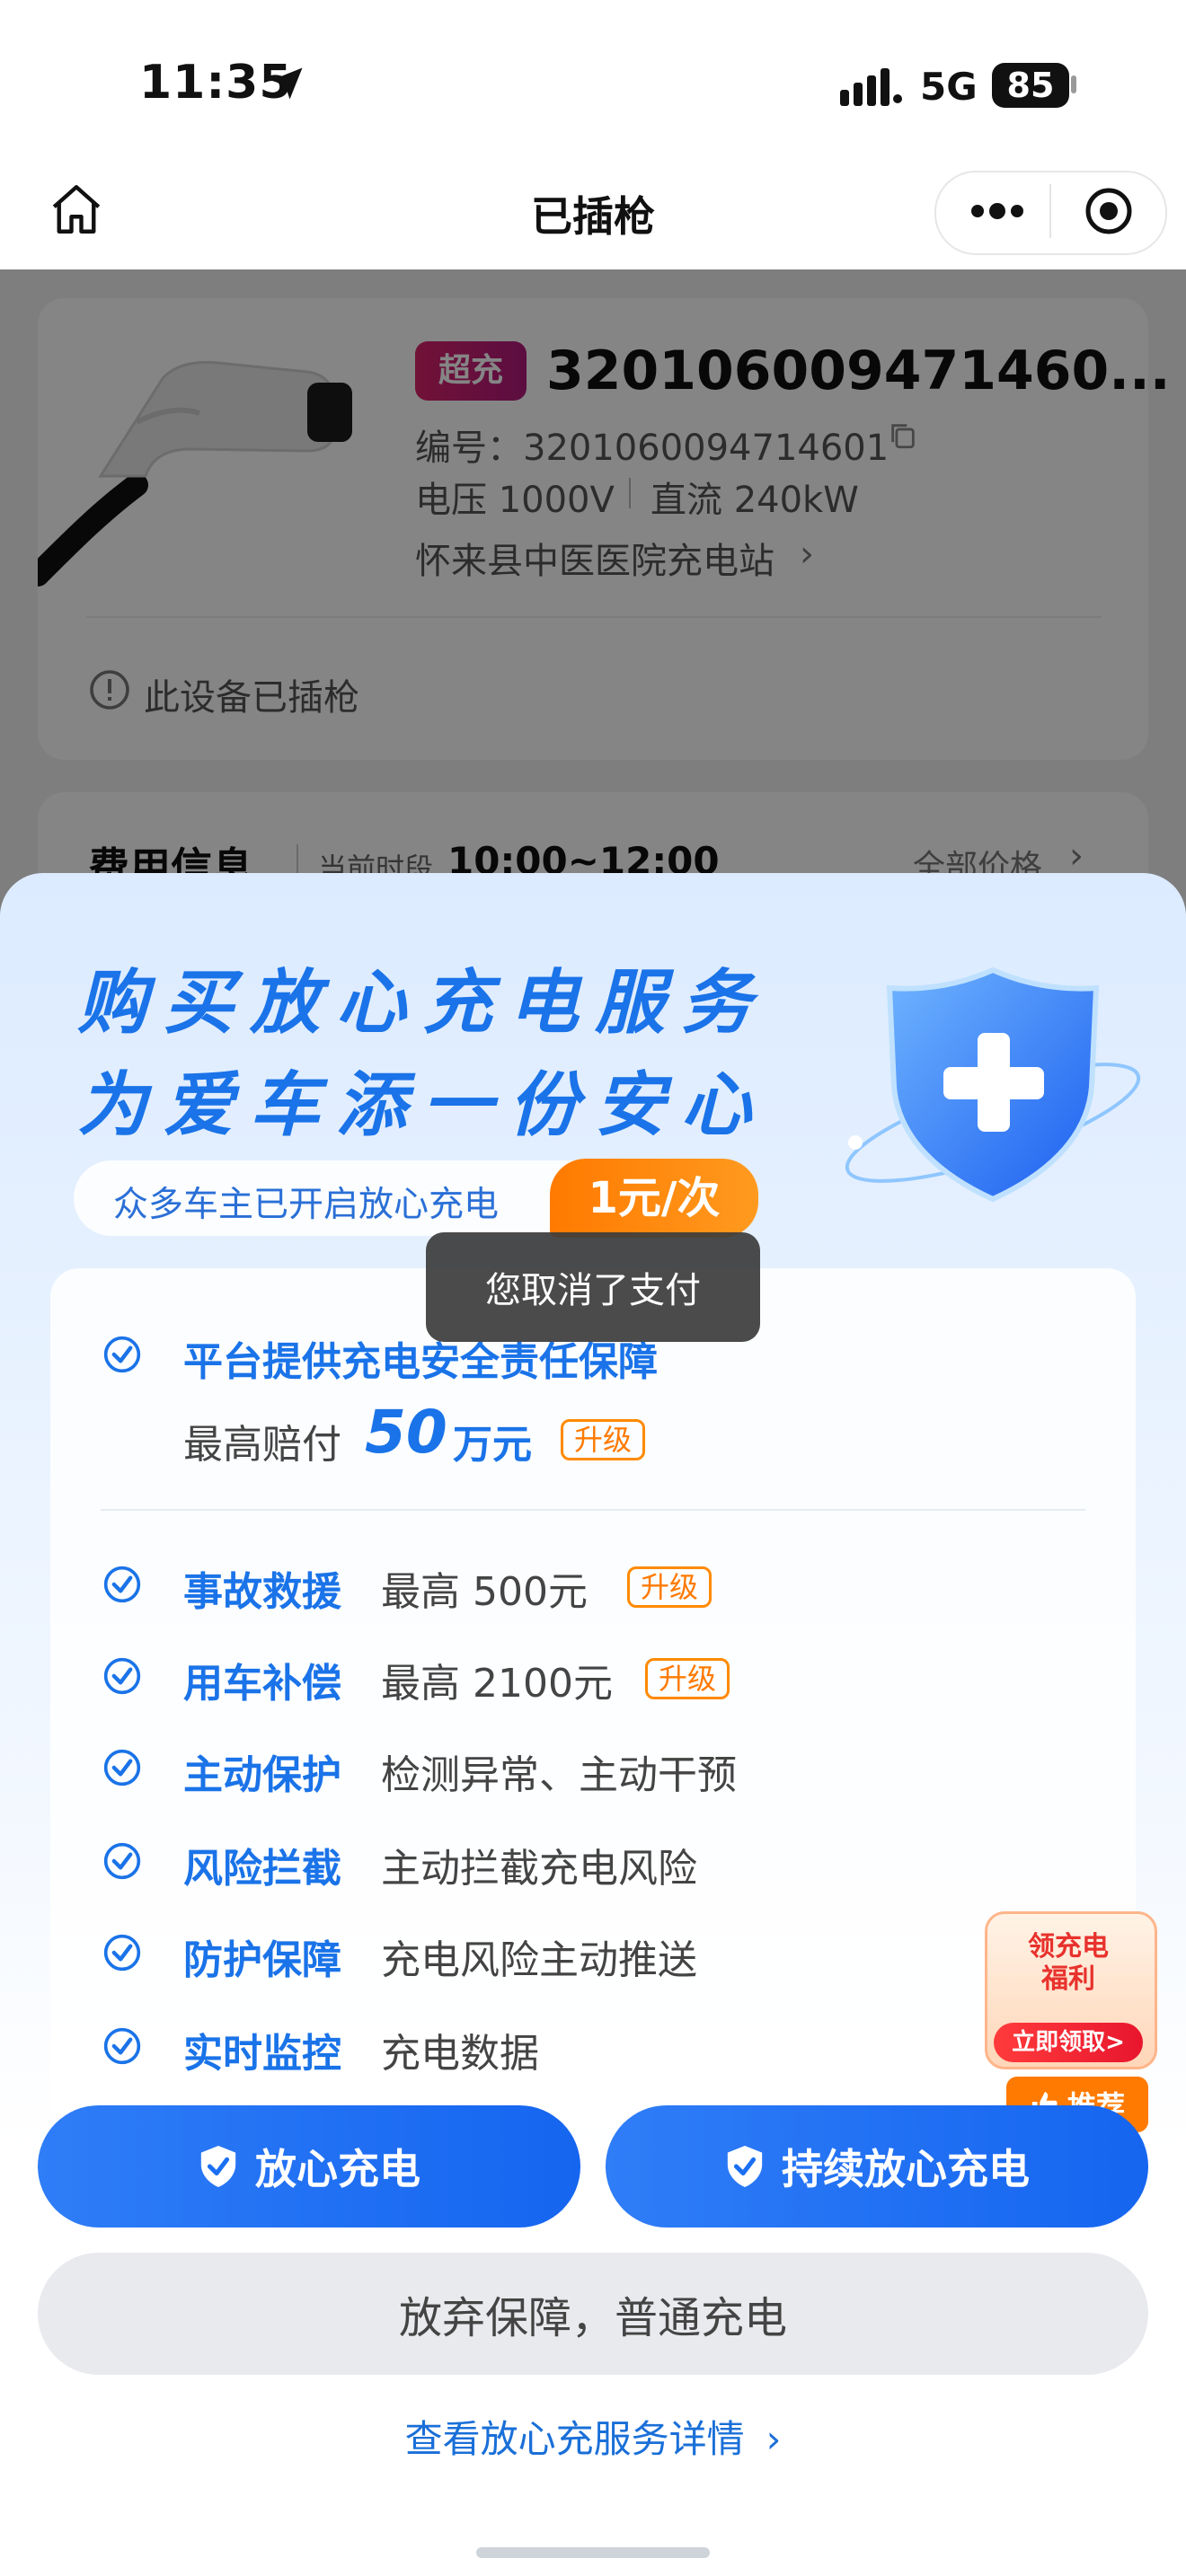 The height and width of the screenshot is (2576, 1186). I want to click on signal-icon, so click(871, 86).